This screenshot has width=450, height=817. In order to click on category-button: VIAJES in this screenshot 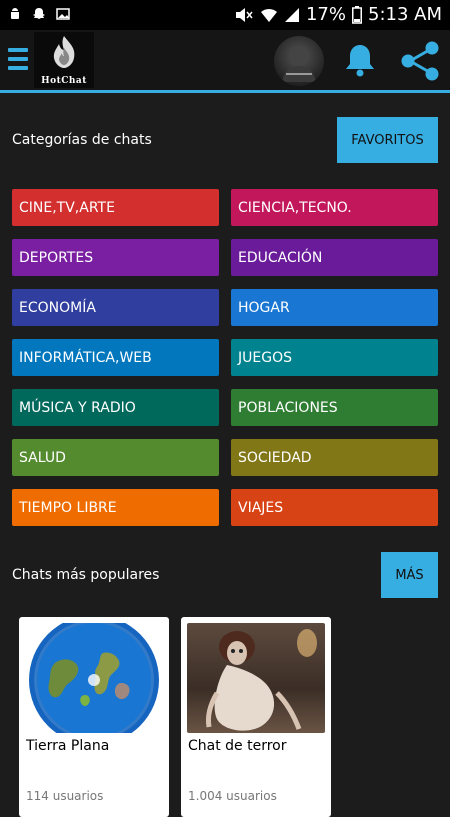, I will do `click(334, 507)`.